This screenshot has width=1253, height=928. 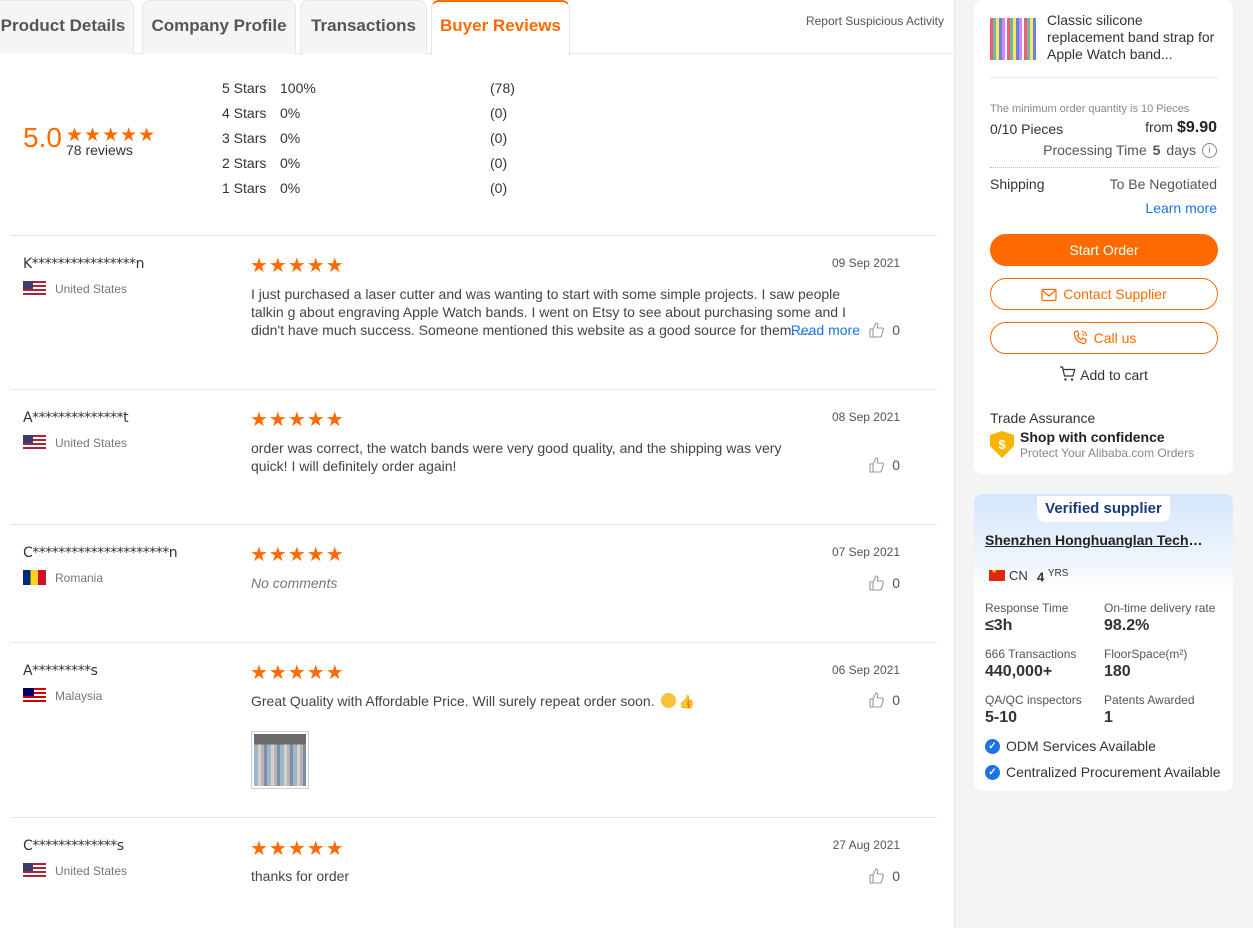 I want to click on read-more-link: Read more, so click(x=825, y=330).